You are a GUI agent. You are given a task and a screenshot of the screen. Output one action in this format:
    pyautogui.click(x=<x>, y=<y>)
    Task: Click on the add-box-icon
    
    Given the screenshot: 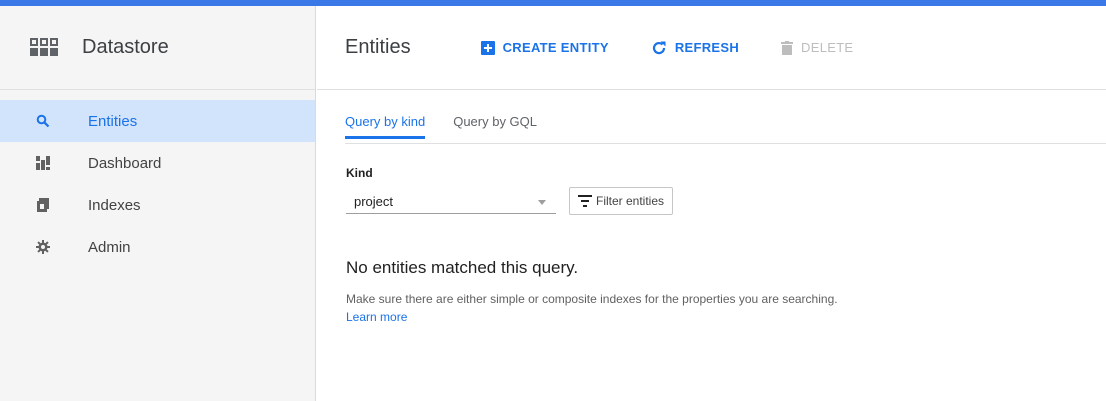 What is the action you would take?
    pyautogui.click(x=487, y=47)
    